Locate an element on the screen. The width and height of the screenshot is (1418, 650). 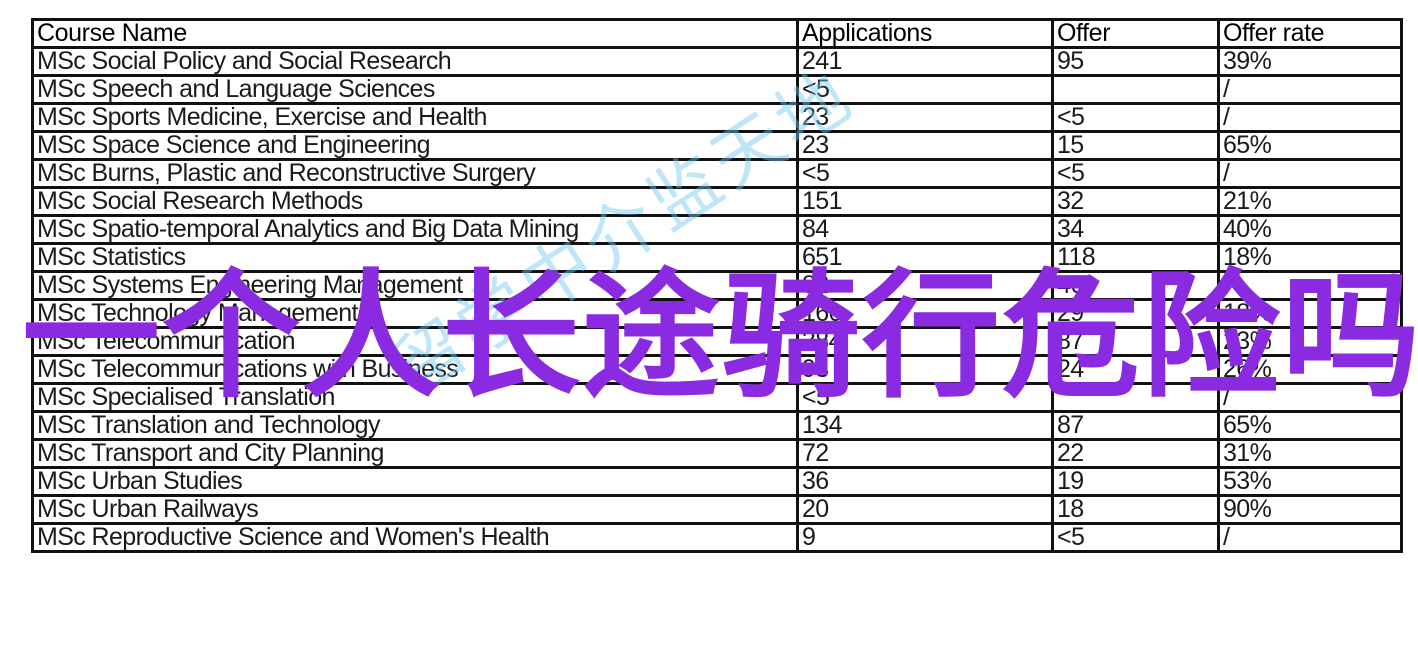
cell-offer-rate: 21% is located at coordinates (1310, 201).